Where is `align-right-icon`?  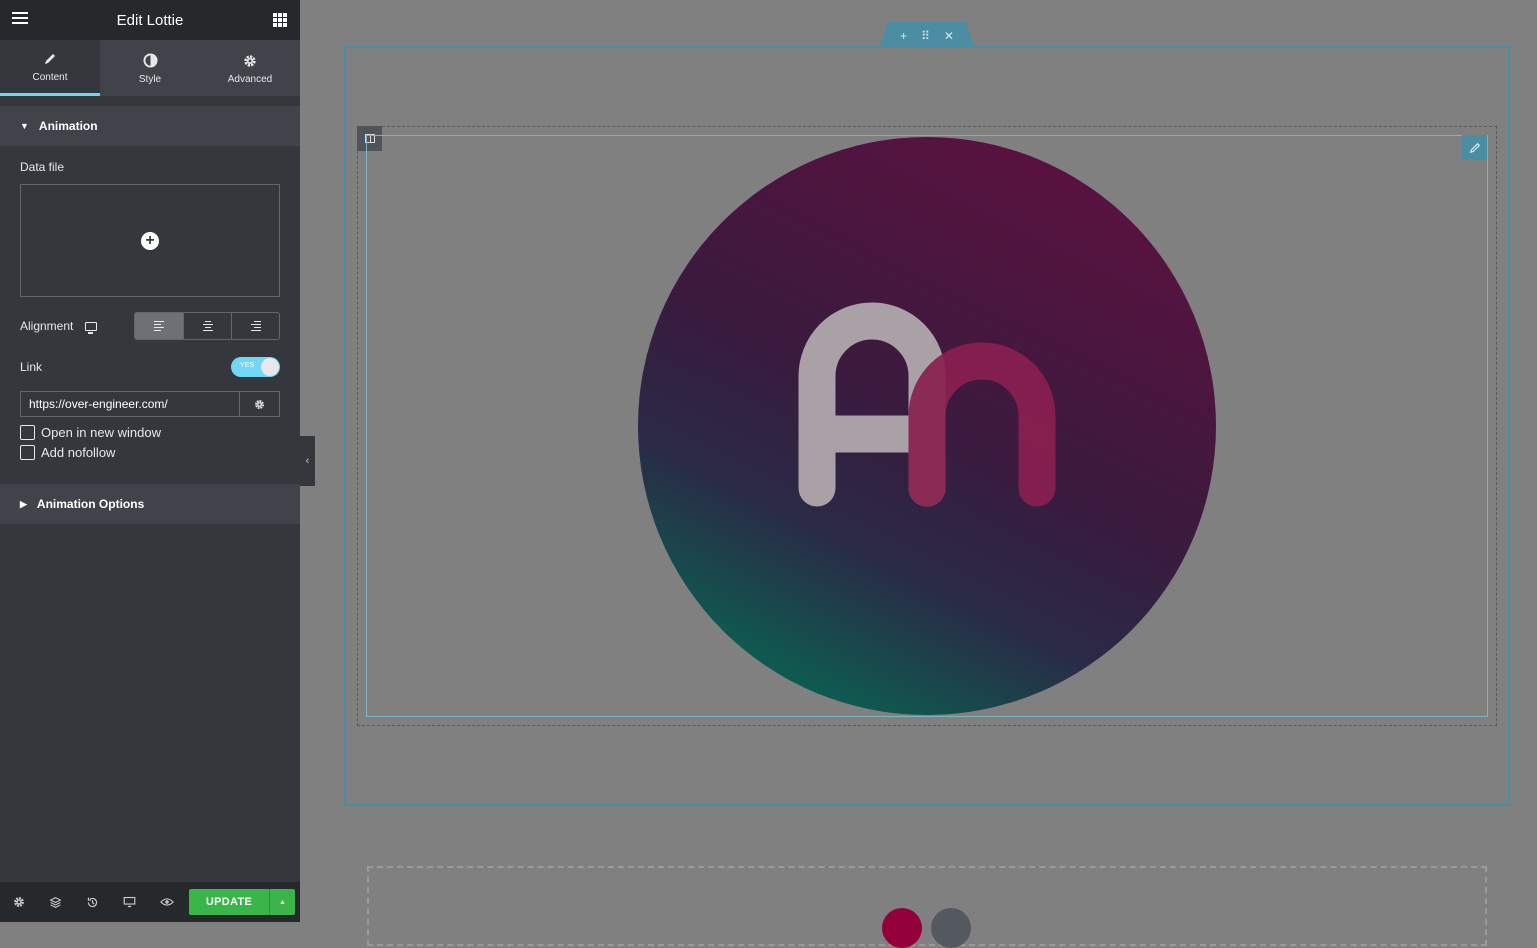 align-right-icon is located at coordinates (255, 326).